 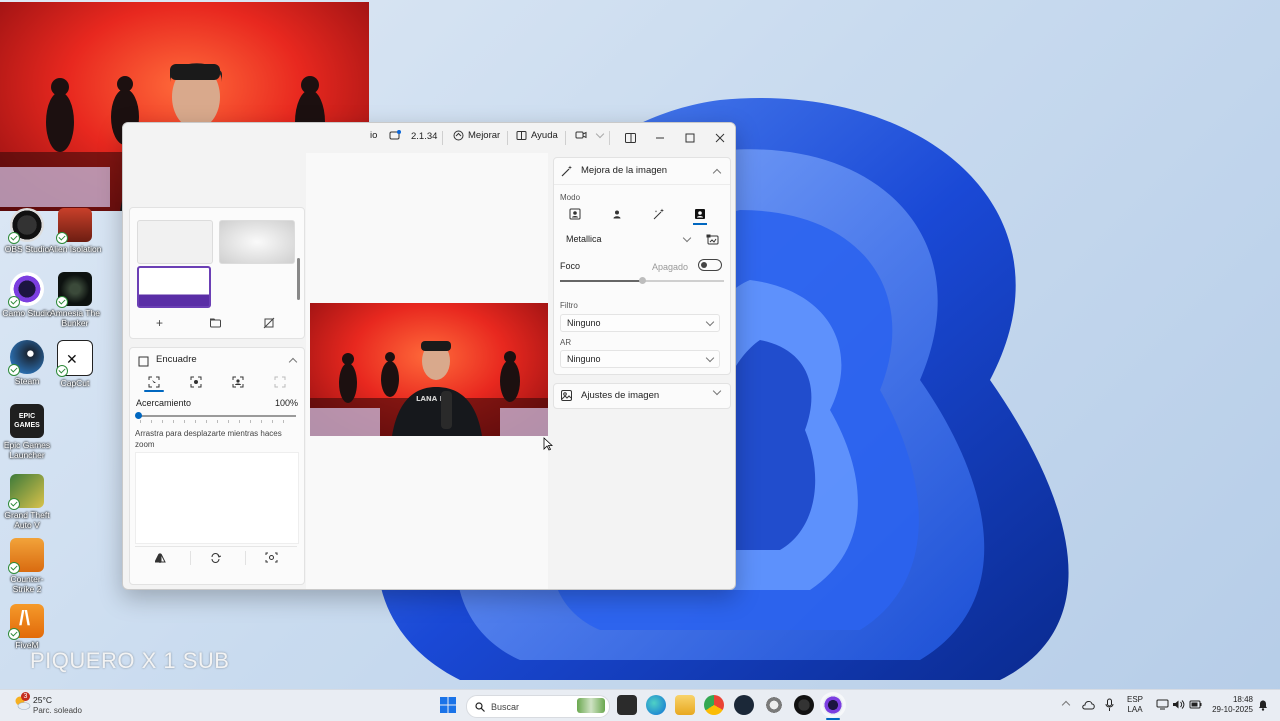 What do you see at coordinates (1178, 704) in the screenshot?
I see `volume-icon` at bounding box center [1178, 704].